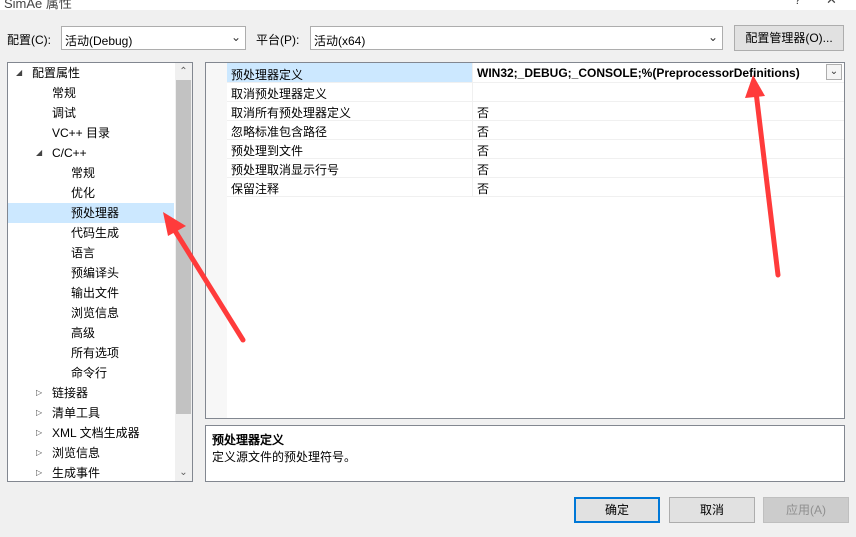  I want to click on grid-gutter, so click(216, 240).